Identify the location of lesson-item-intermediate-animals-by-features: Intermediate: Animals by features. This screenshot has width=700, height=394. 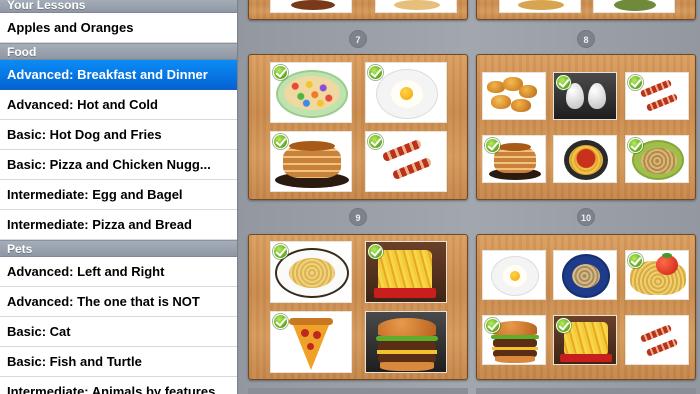
(118, 385).